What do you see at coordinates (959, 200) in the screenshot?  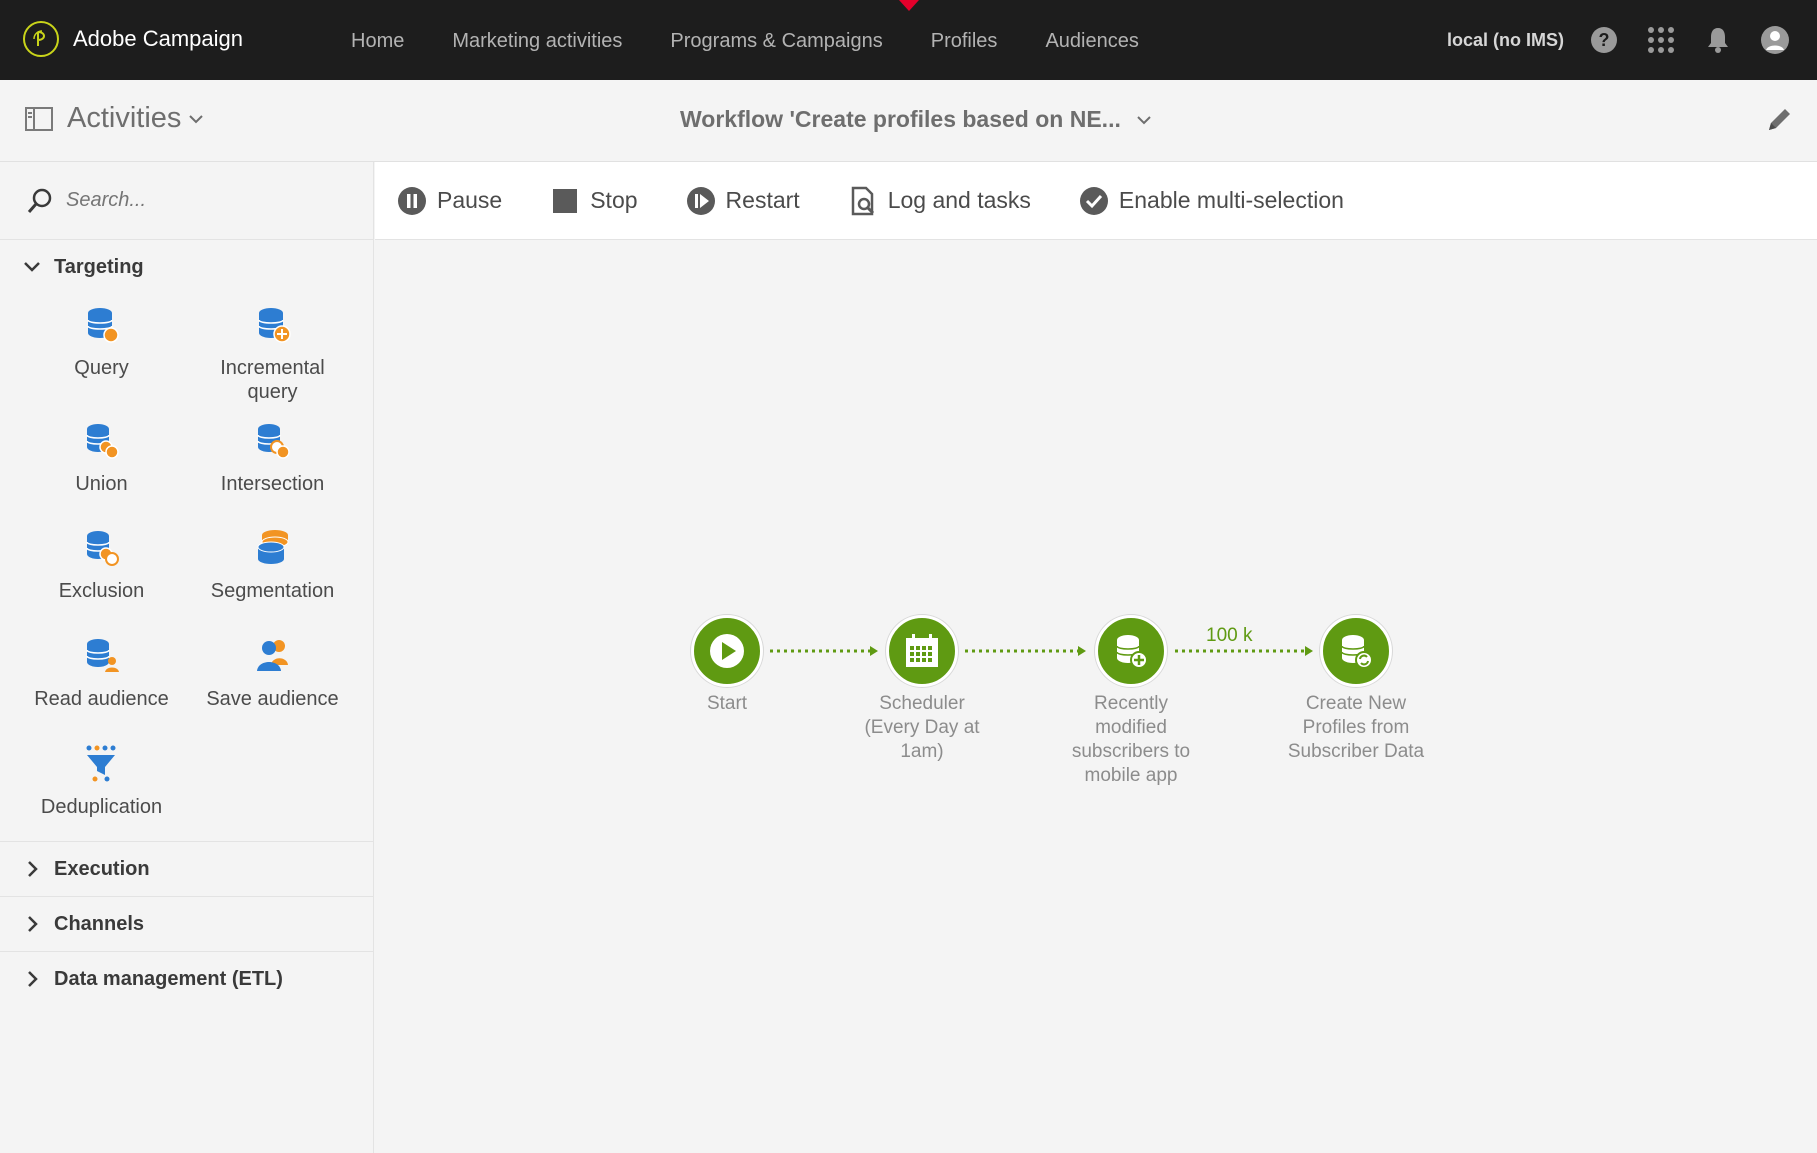 I see `log-and-tasks-label: Log and tasks` at bounding box center [959, 200].